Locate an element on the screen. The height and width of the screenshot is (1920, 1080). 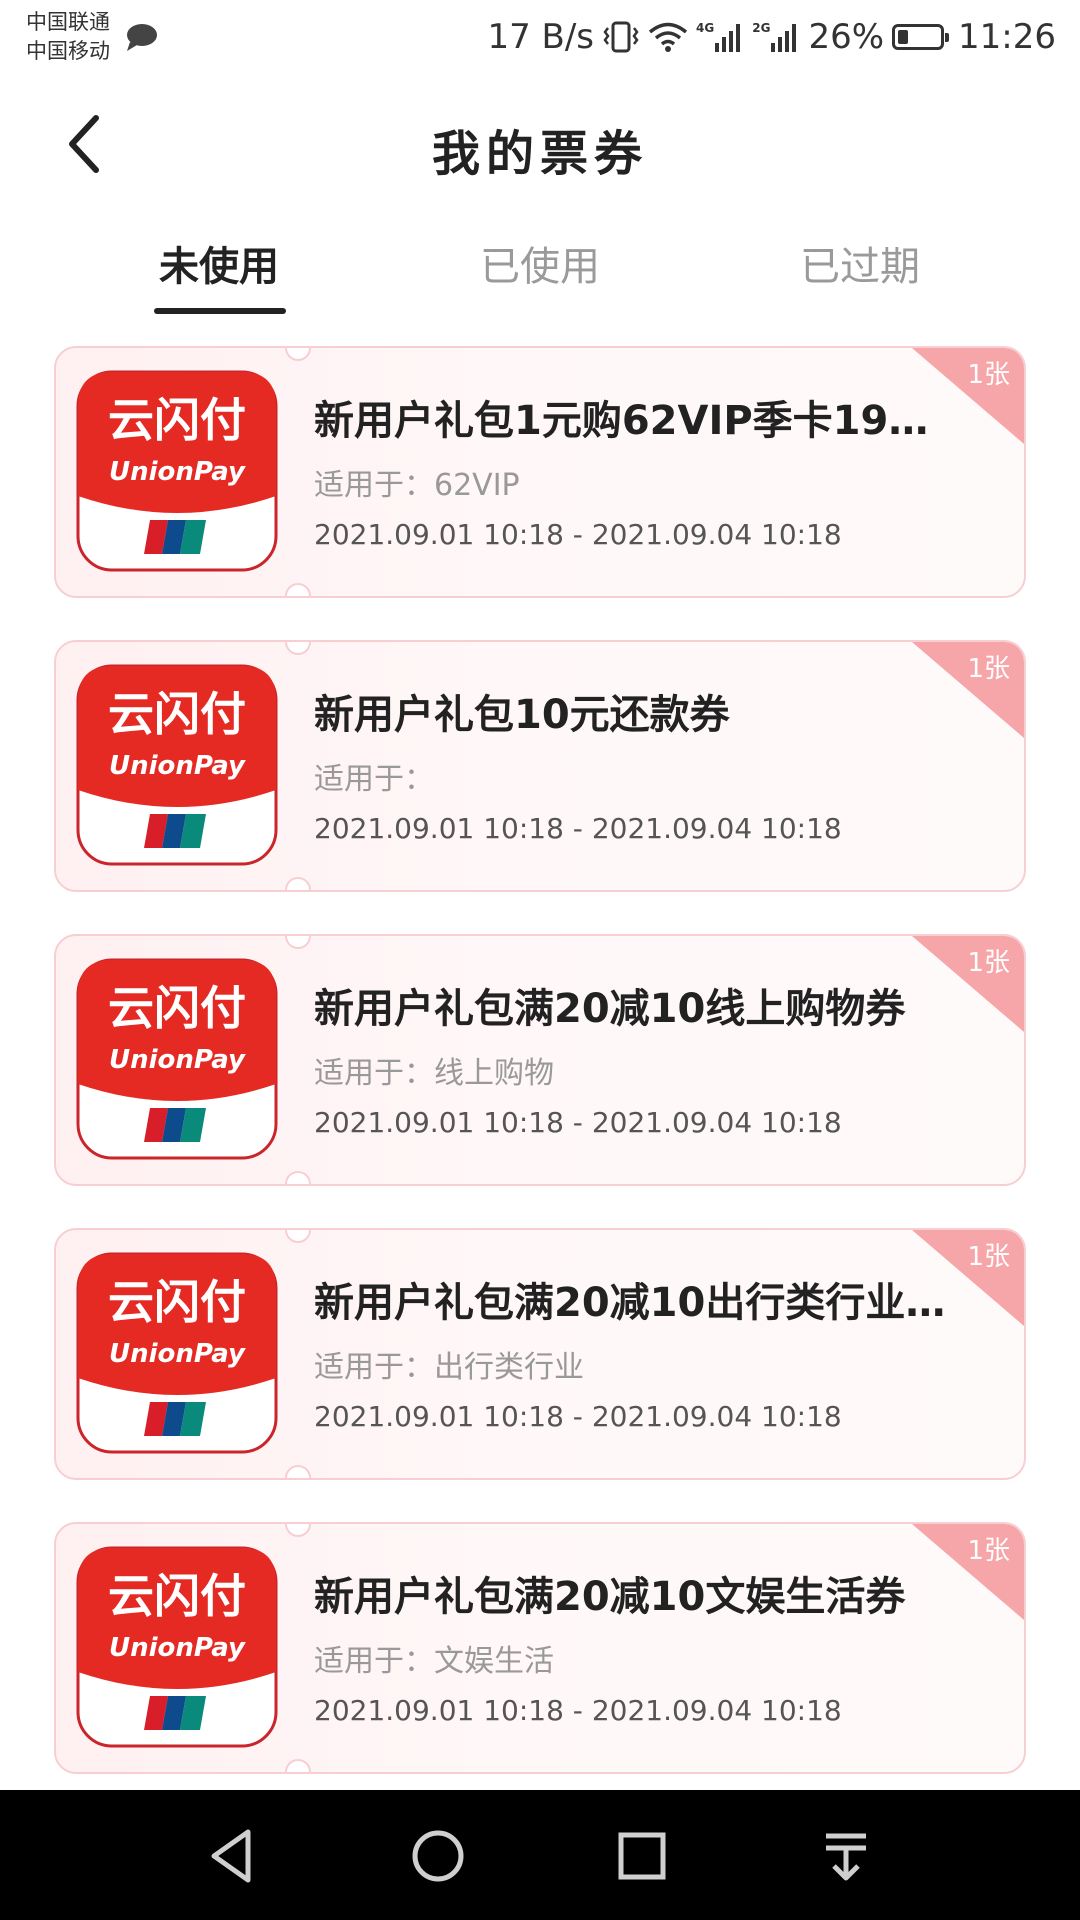
tab-bar: 未使用 已使用 已过期 is located at coordinates (540, 267).